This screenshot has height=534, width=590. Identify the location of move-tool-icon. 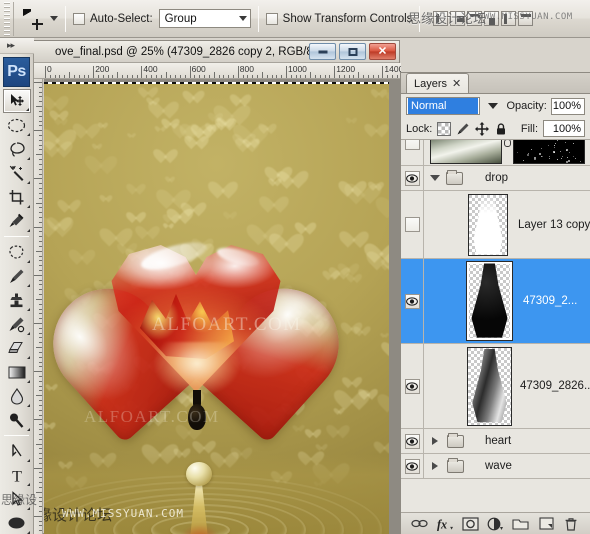
(33, 19).